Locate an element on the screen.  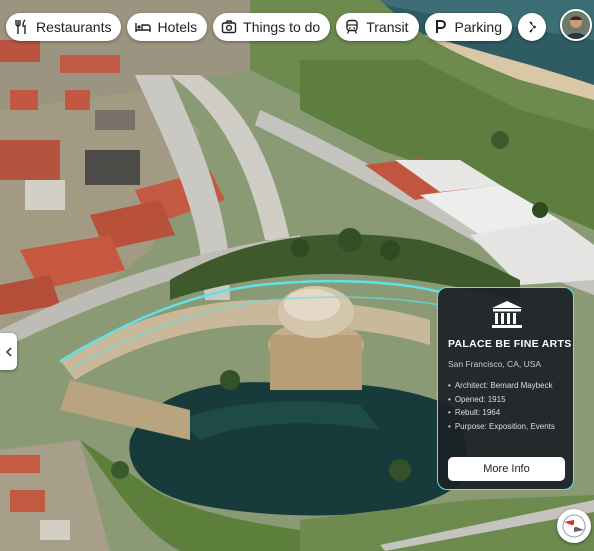
train-icon is located at coordinates (352, 26).